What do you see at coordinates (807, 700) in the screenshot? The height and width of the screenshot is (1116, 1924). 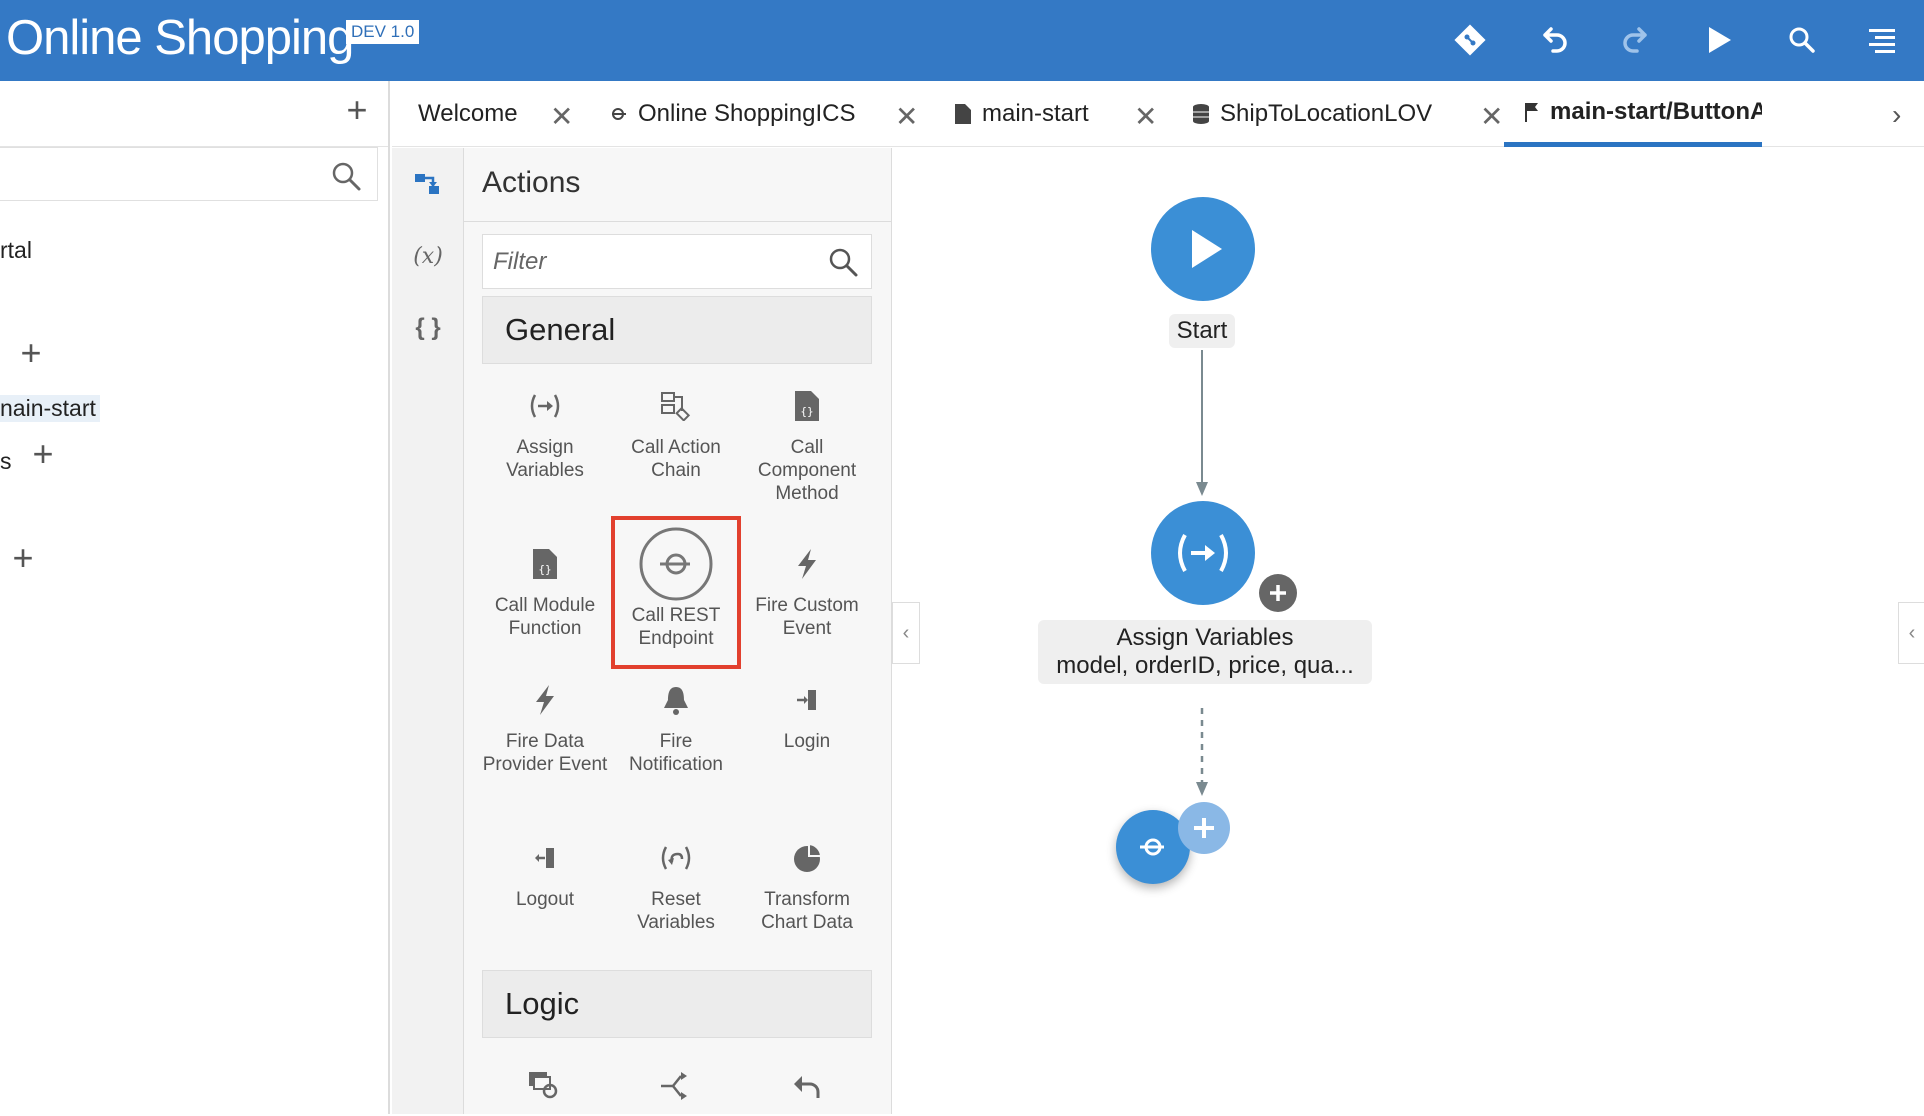 I see `login-icon` at bounding box center [807, 700].